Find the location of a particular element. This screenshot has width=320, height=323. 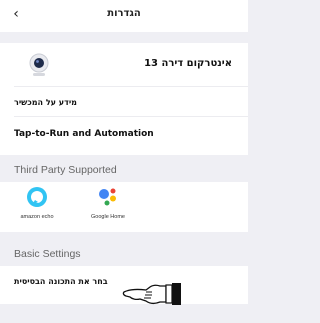

device-name: אינטרקום דירה 13 is located at coordinates (188, 63).